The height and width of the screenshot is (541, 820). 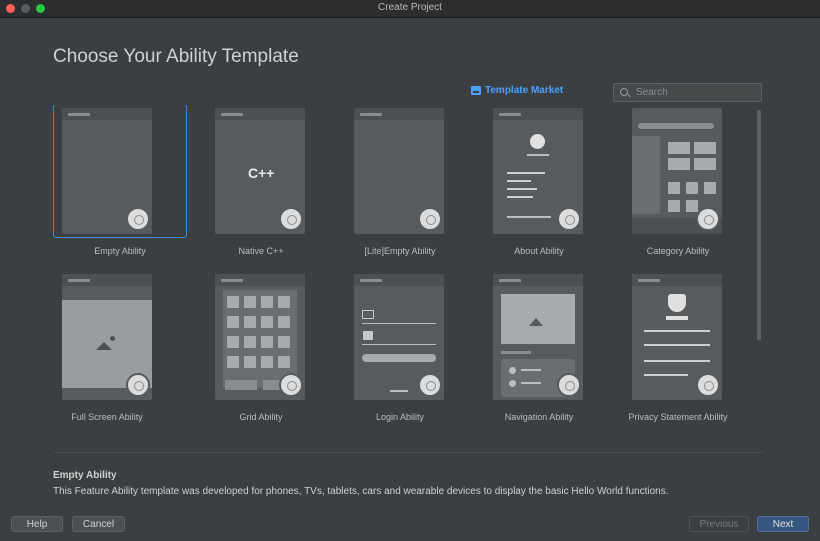 What do you see at coordinates (107, 417) in the screenshot?
I see `template-label: Full Screen Ability` at bounding box center [107, 417].